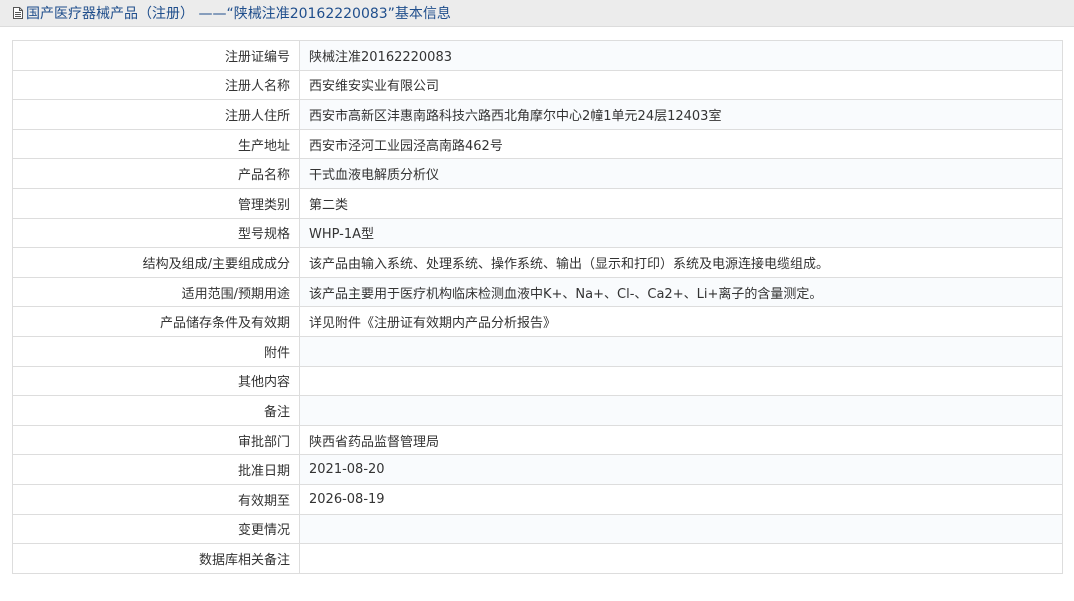  Describe the element at coordinates (681, 114) in the screenshot. I see `field-value: 西安市高新区沣惠南路科技六路西北角摩尔中心2幢1单元24层12403室` at that location.